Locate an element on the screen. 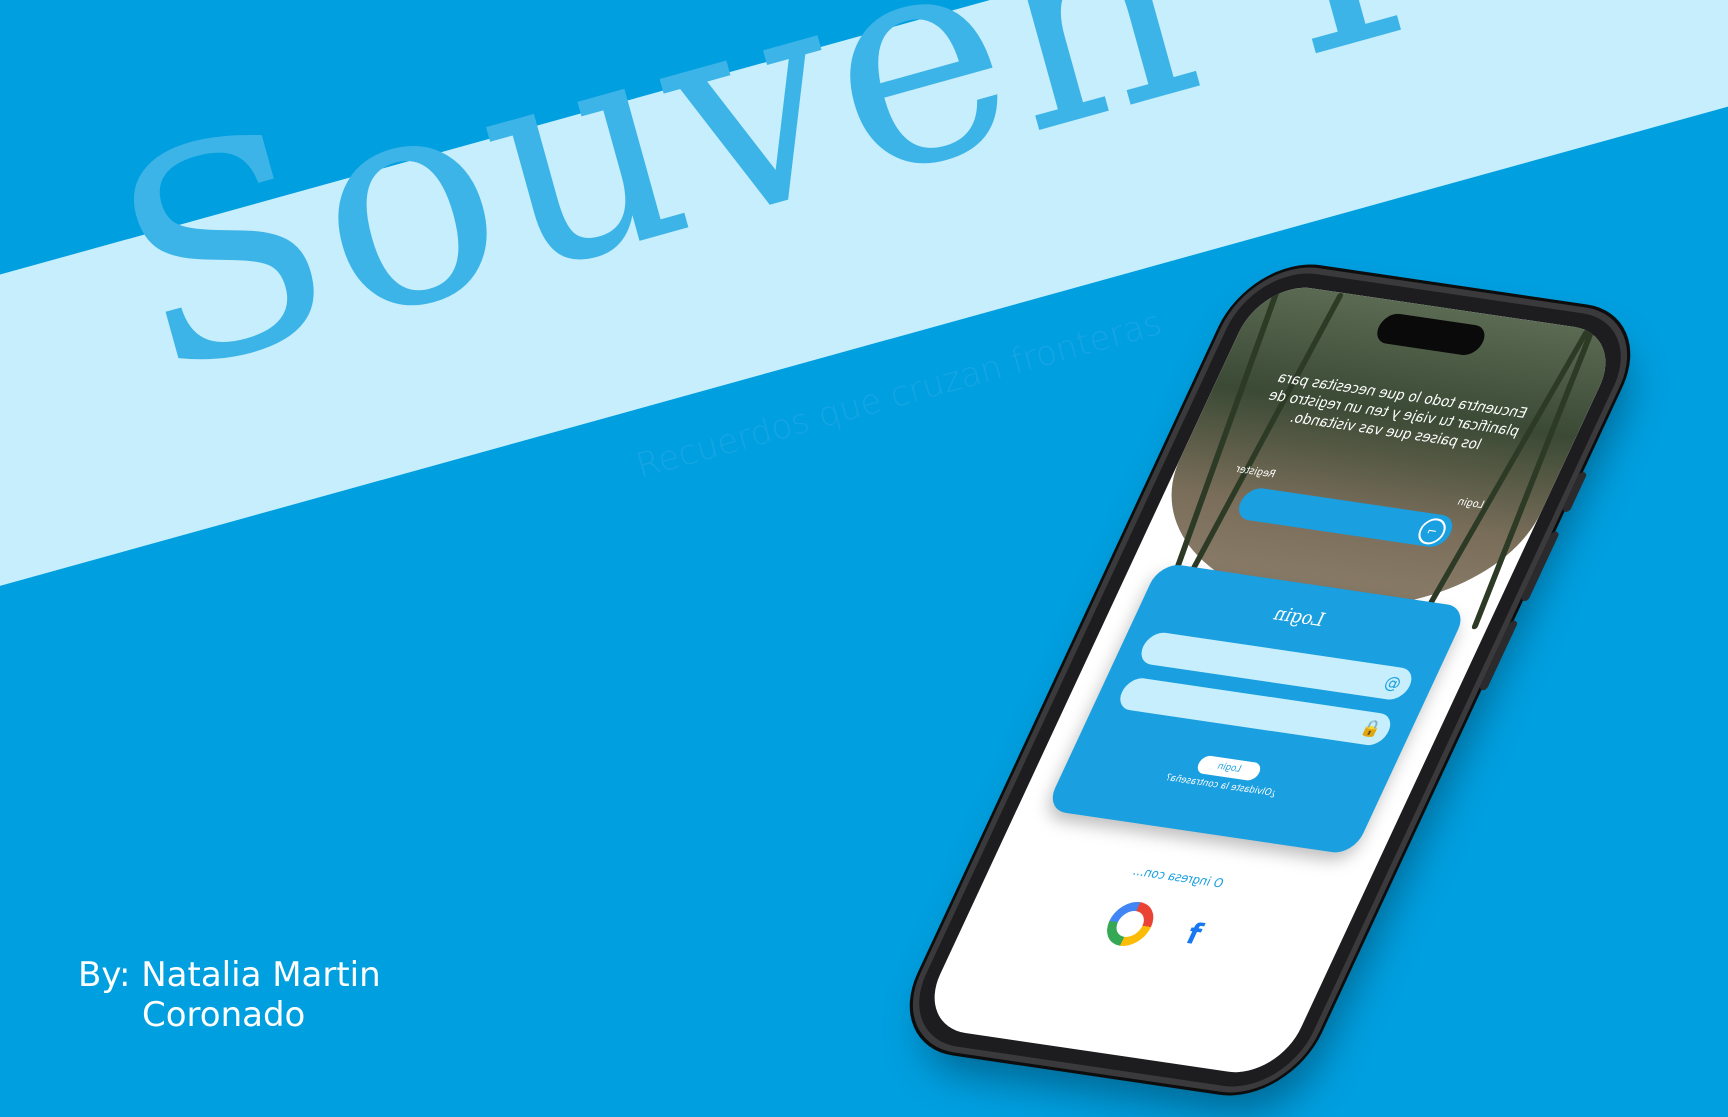 The image size is (1728, 1117). author-credit: By: Natalia Martin Coronado is located at coordinates (229, 995).